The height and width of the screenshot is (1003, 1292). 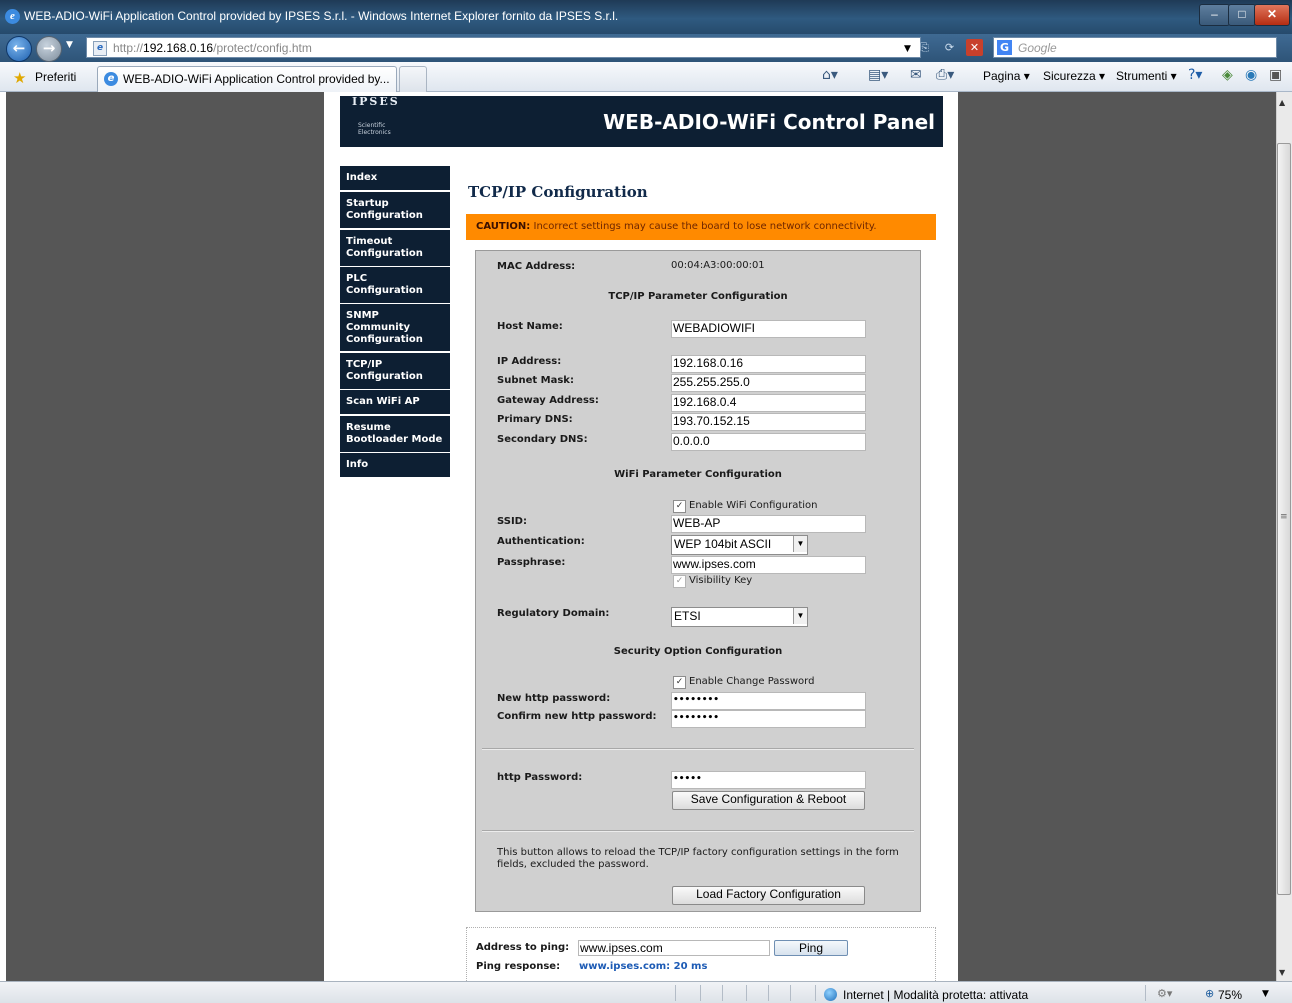 I want to click on ping-button: Ping, so click(x=811, y=948).